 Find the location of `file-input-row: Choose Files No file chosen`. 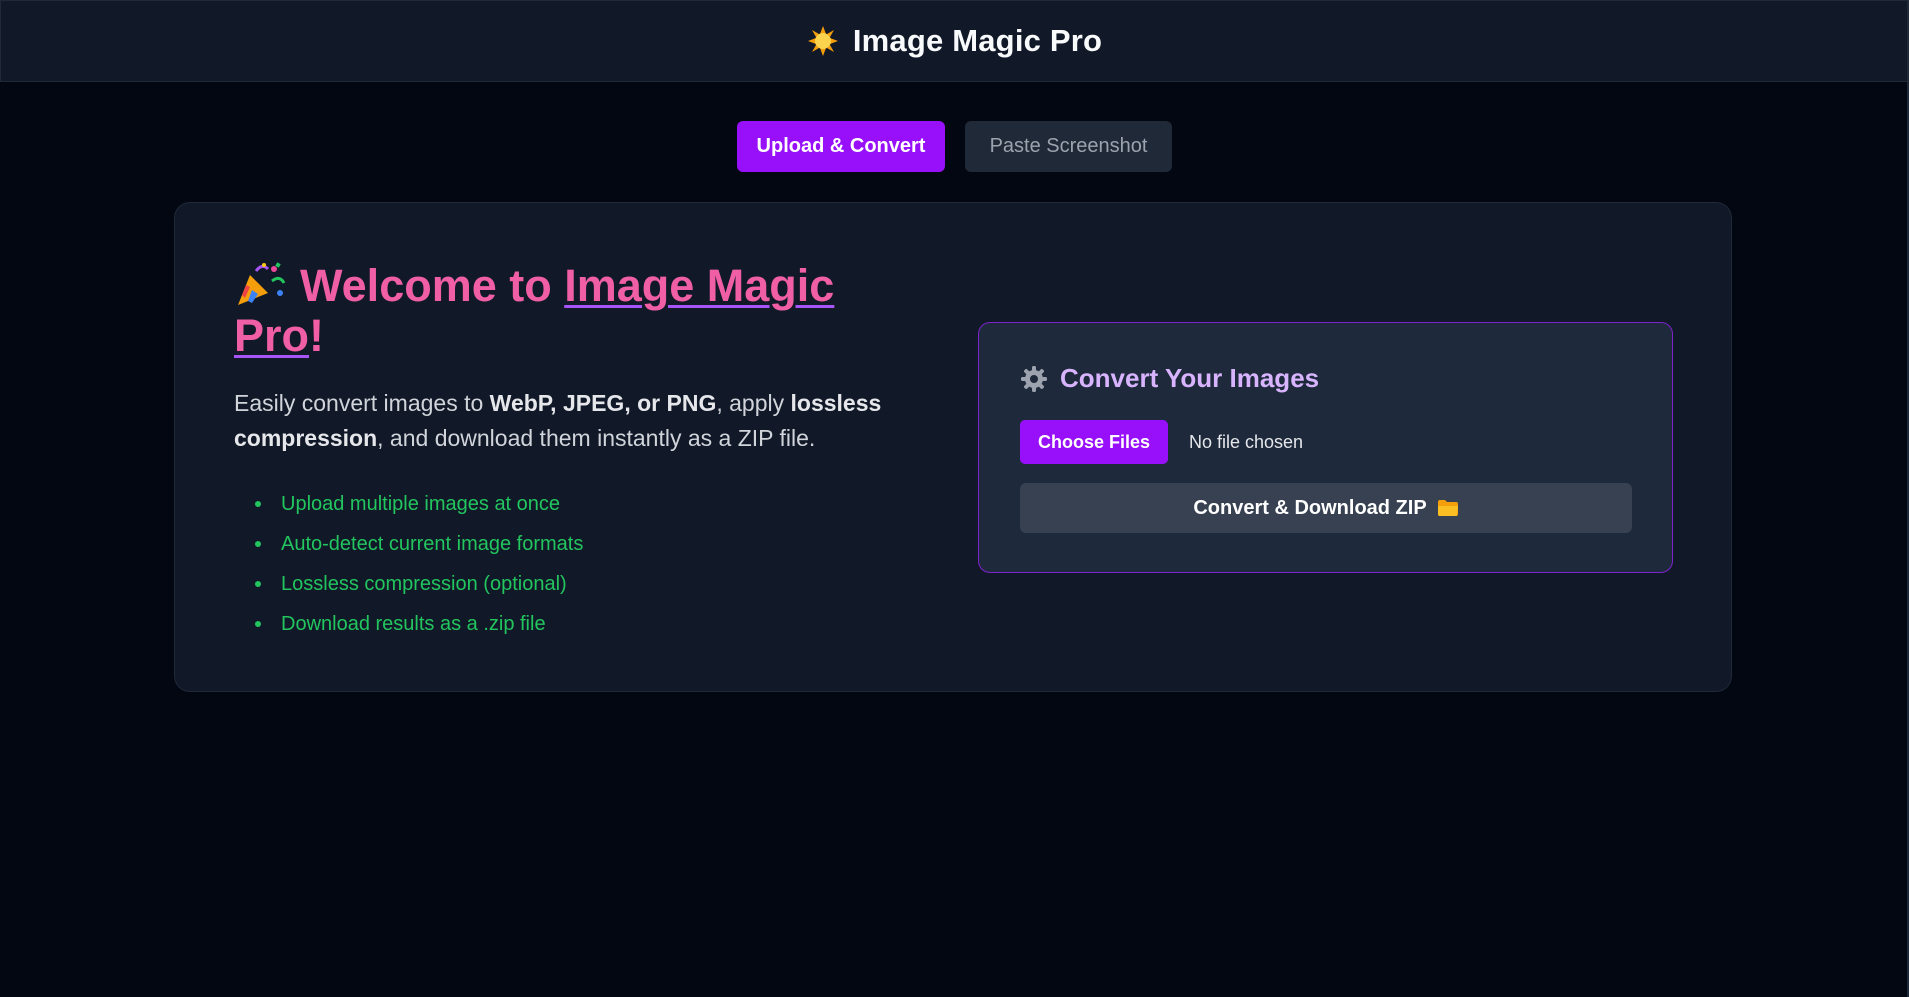

file-input-row: Choose Files No file chosen is located at coordinates (1161, 442).